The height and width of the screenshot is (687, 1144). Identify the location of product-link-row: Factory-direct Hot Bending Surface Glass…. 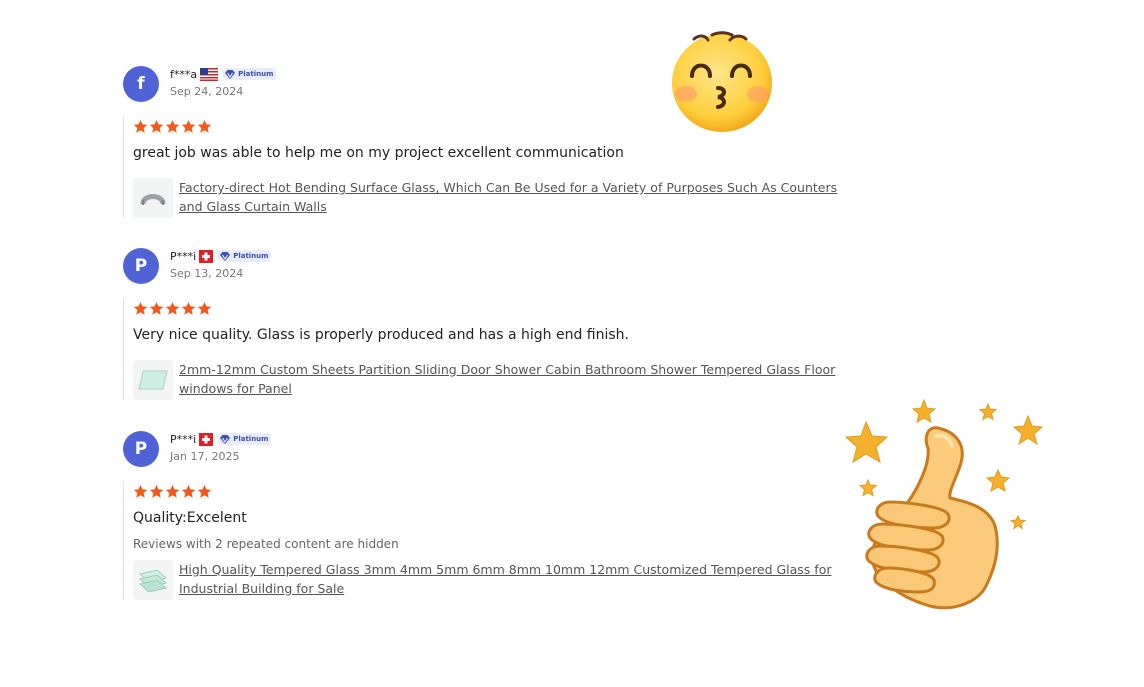
(498, 198).